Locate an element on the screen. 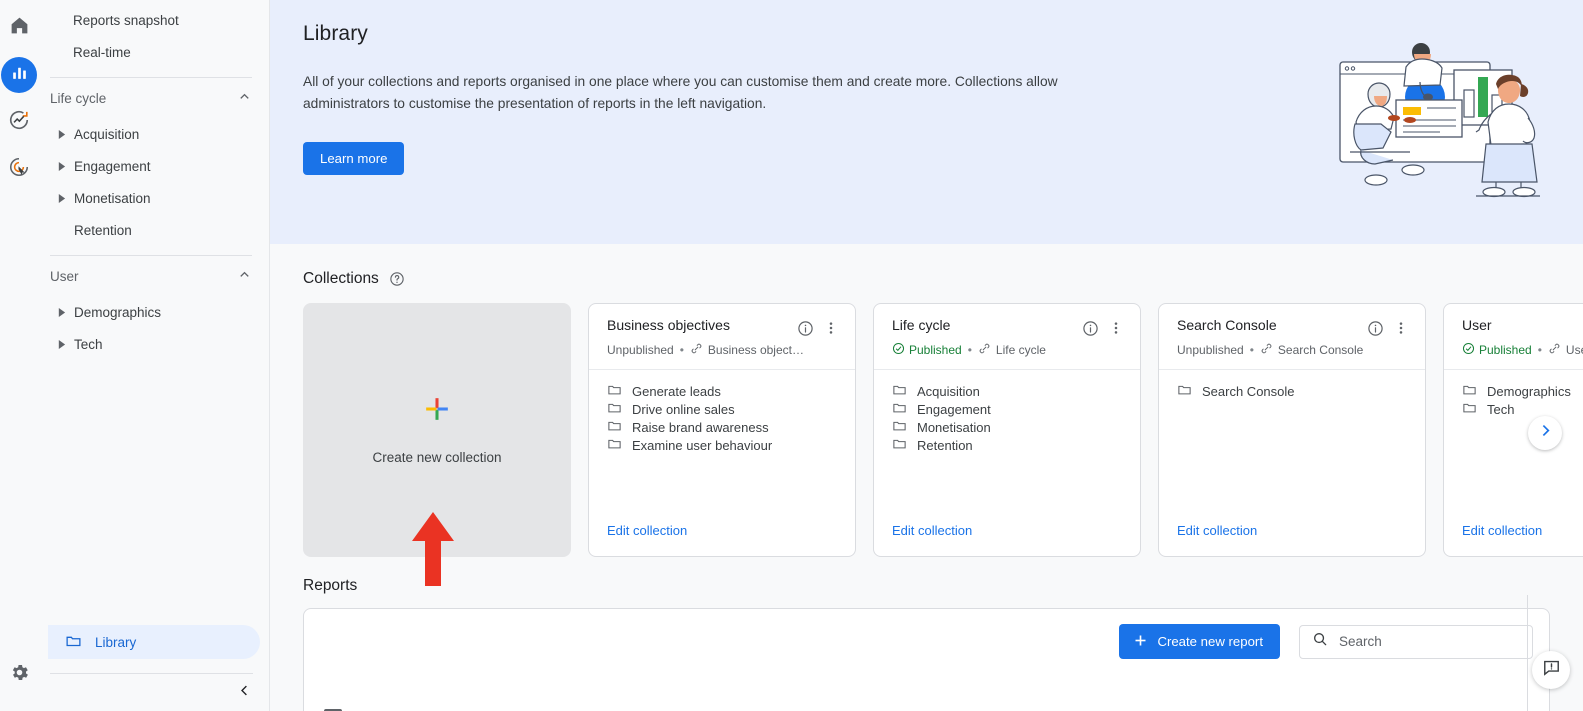  panel-edge-divider is located at coordinates (1527, 653).